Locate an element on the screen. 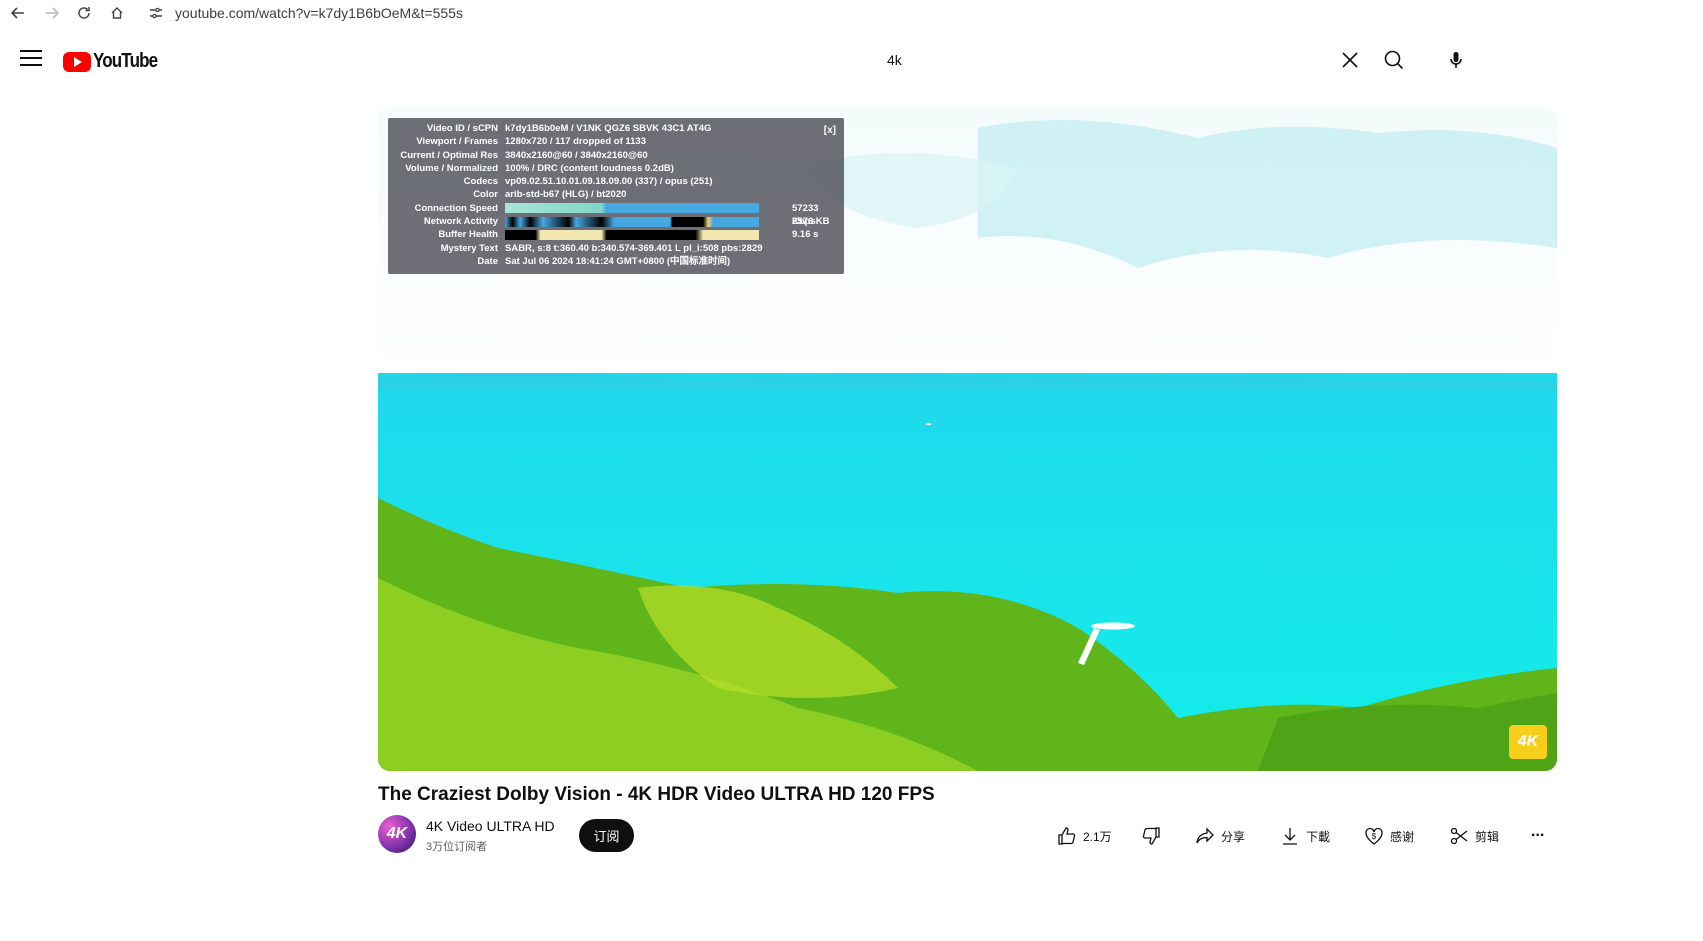 The height and width of the screenshot is (941, 1703). thumbs-down-icon is located at coordinates (1151, 836).